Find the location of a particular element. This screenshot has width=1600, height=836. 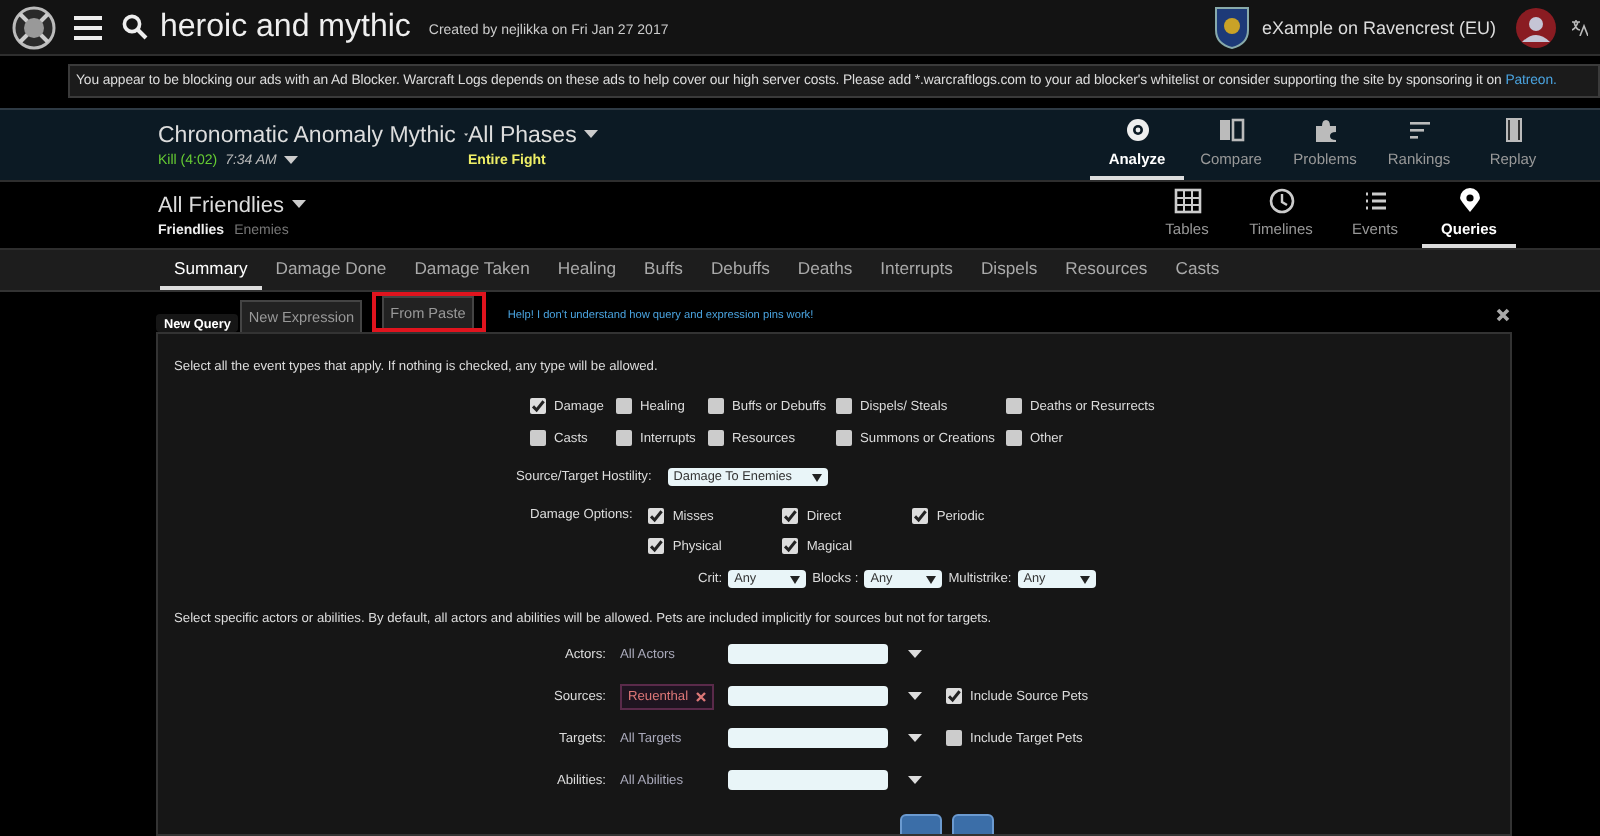

report-tab: Debuffs is located at coordinates (740, 270).